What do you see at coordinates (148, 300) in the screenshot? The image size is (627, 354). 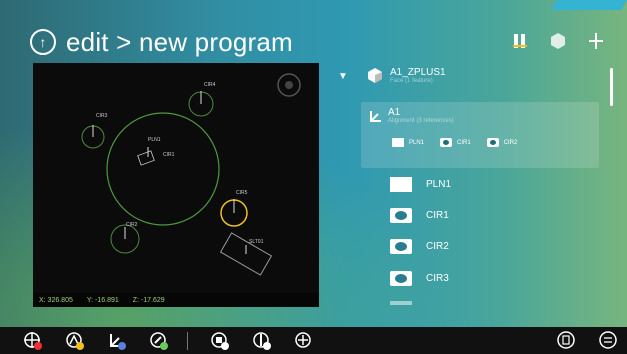 I see `coord-z: Z: -17.629` at bounding box center [148, 300].